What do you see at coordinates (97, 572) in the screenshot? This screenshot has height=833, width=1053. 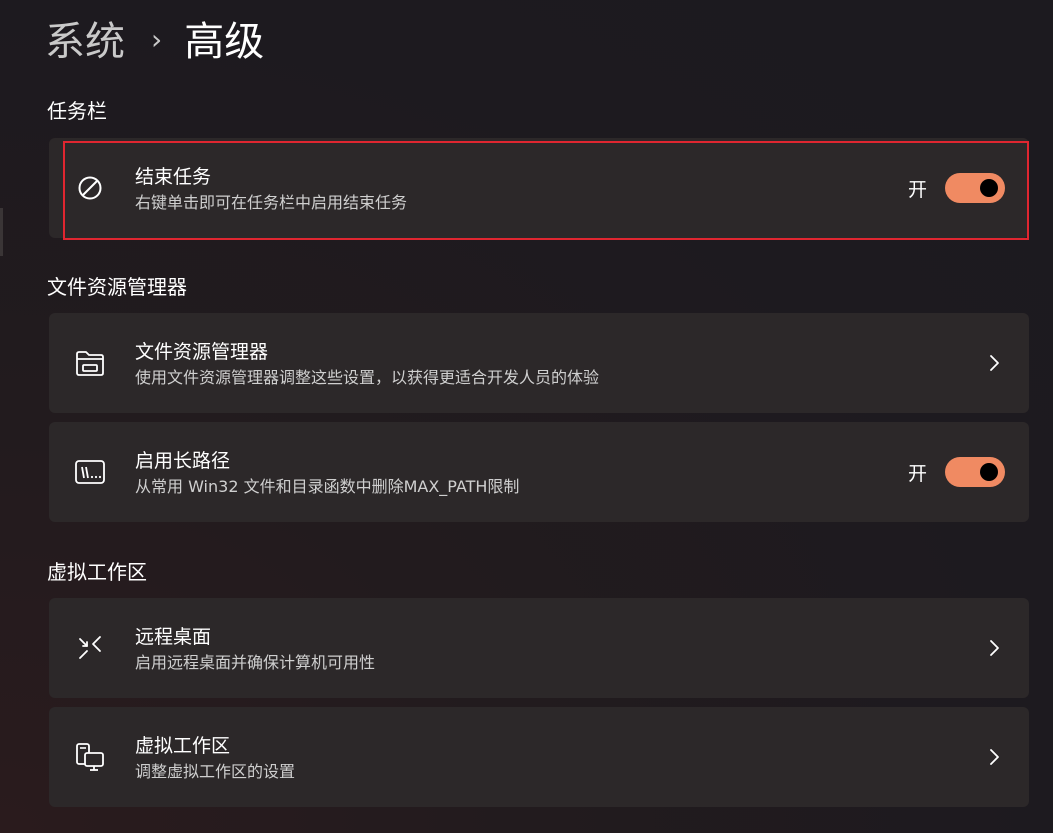 I see `section-title-virtual-workspaces: 虚拟工作区` at bounding box center [97, 572].